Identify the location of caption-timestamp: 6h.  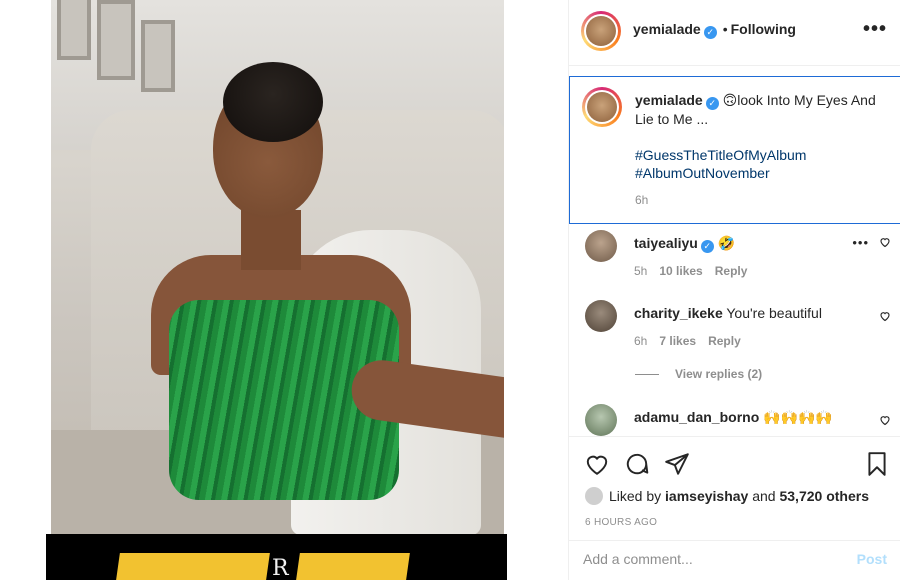
(641, 200).